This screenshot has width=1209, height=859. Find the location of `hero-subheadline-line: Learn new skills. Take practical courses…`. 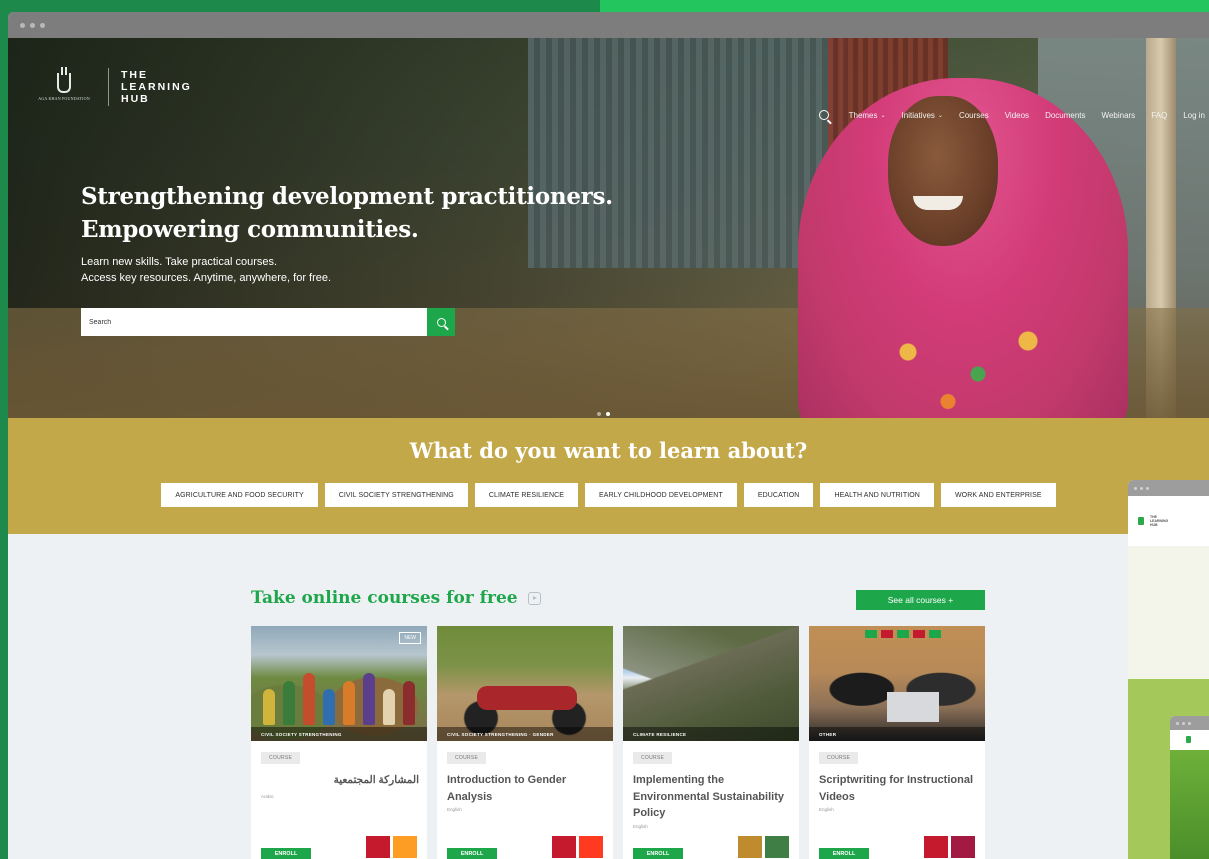

hero-subheadline-line: Learn new skills. Take practical courses… is located at coordinates (179, 262).